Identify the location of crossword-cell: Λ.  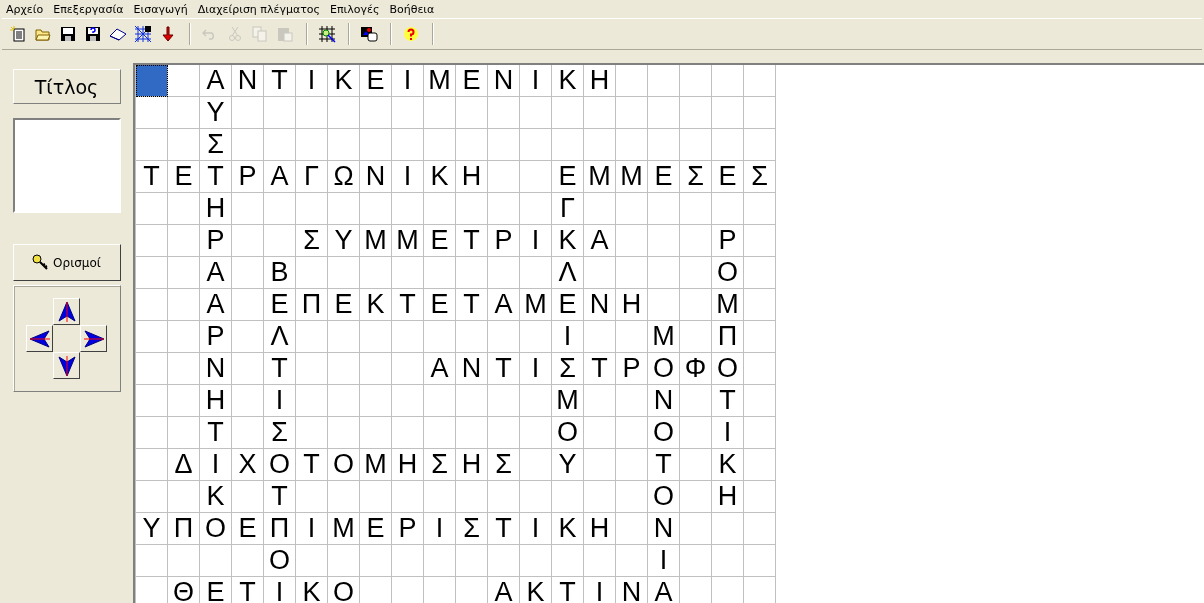
(568, 273).